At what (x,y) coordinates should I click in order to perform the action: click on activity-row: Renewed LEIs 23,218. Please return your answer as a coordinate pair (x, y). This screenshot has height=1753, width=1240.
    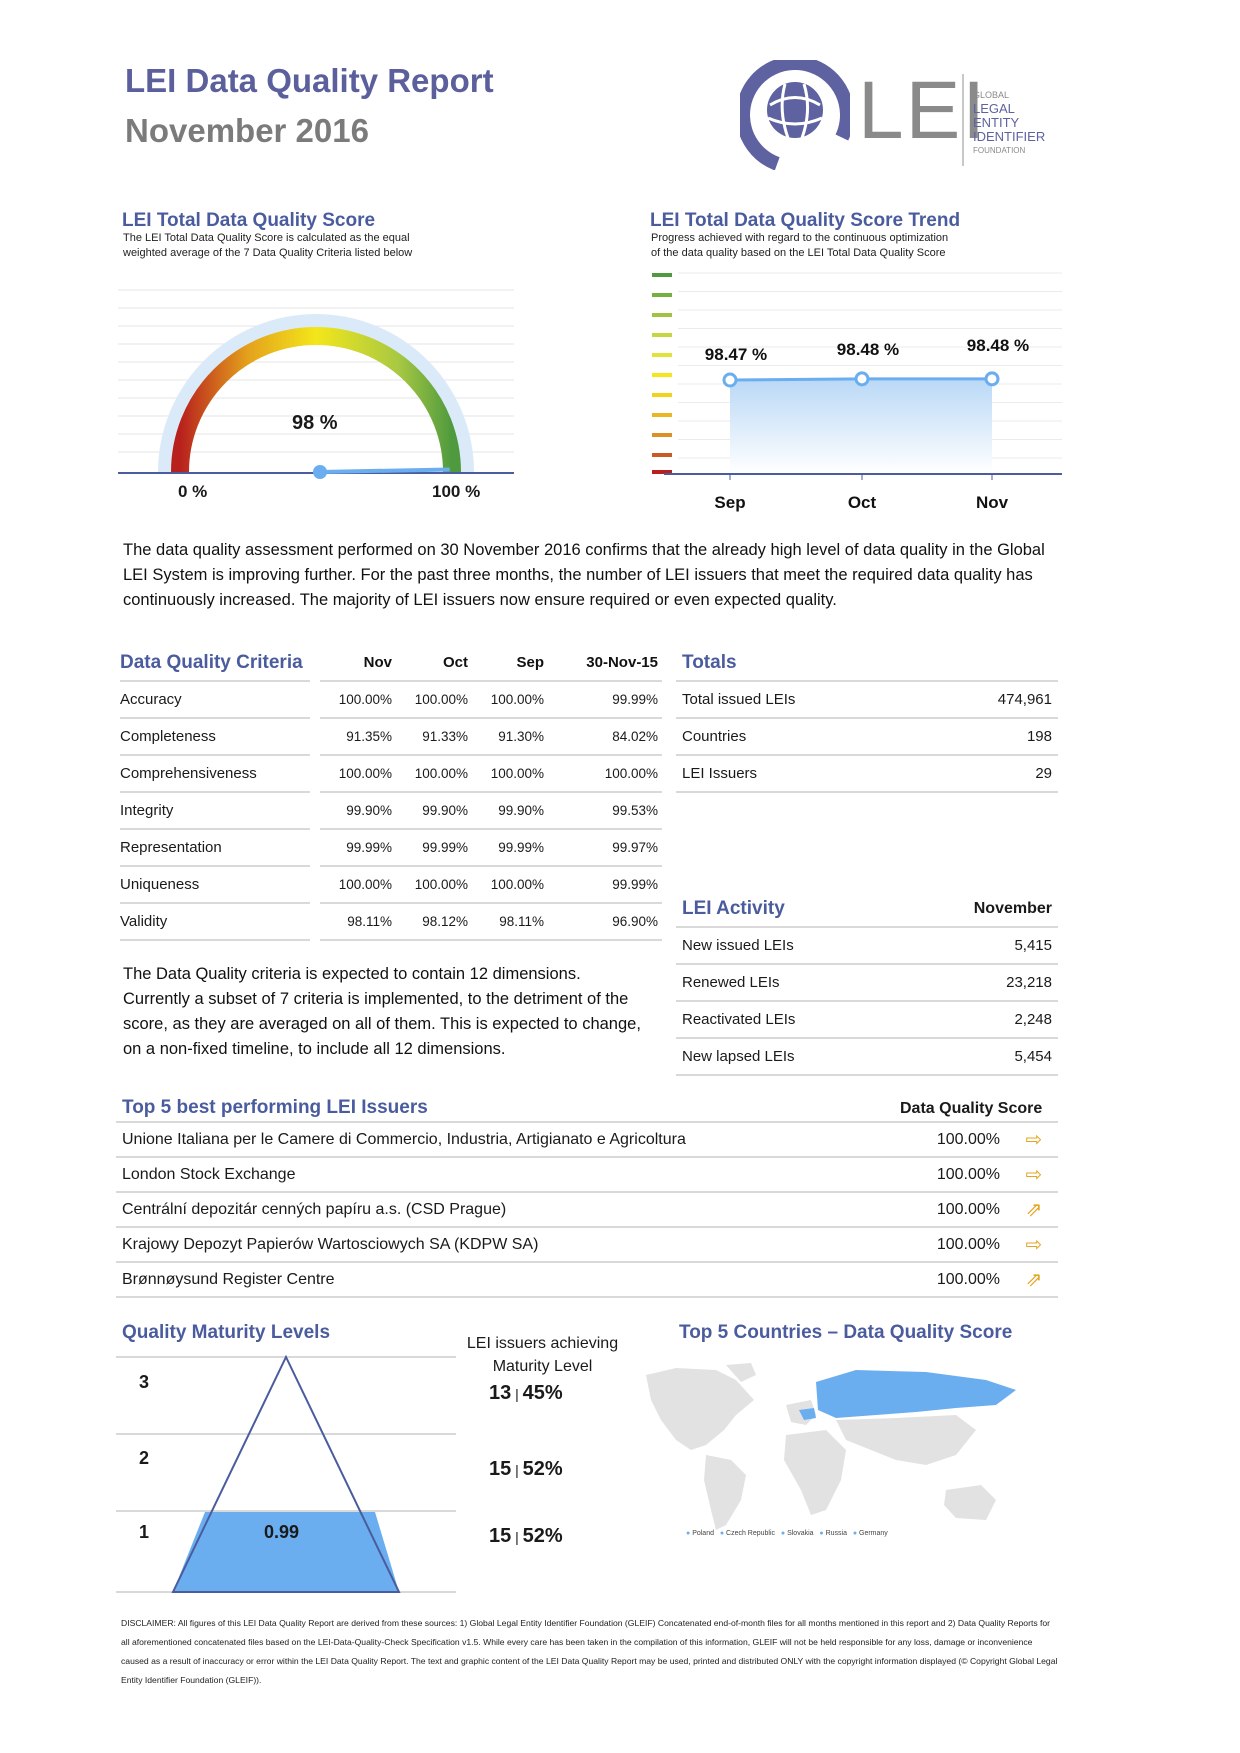
    Looking at the image, I should click on (867, 983).